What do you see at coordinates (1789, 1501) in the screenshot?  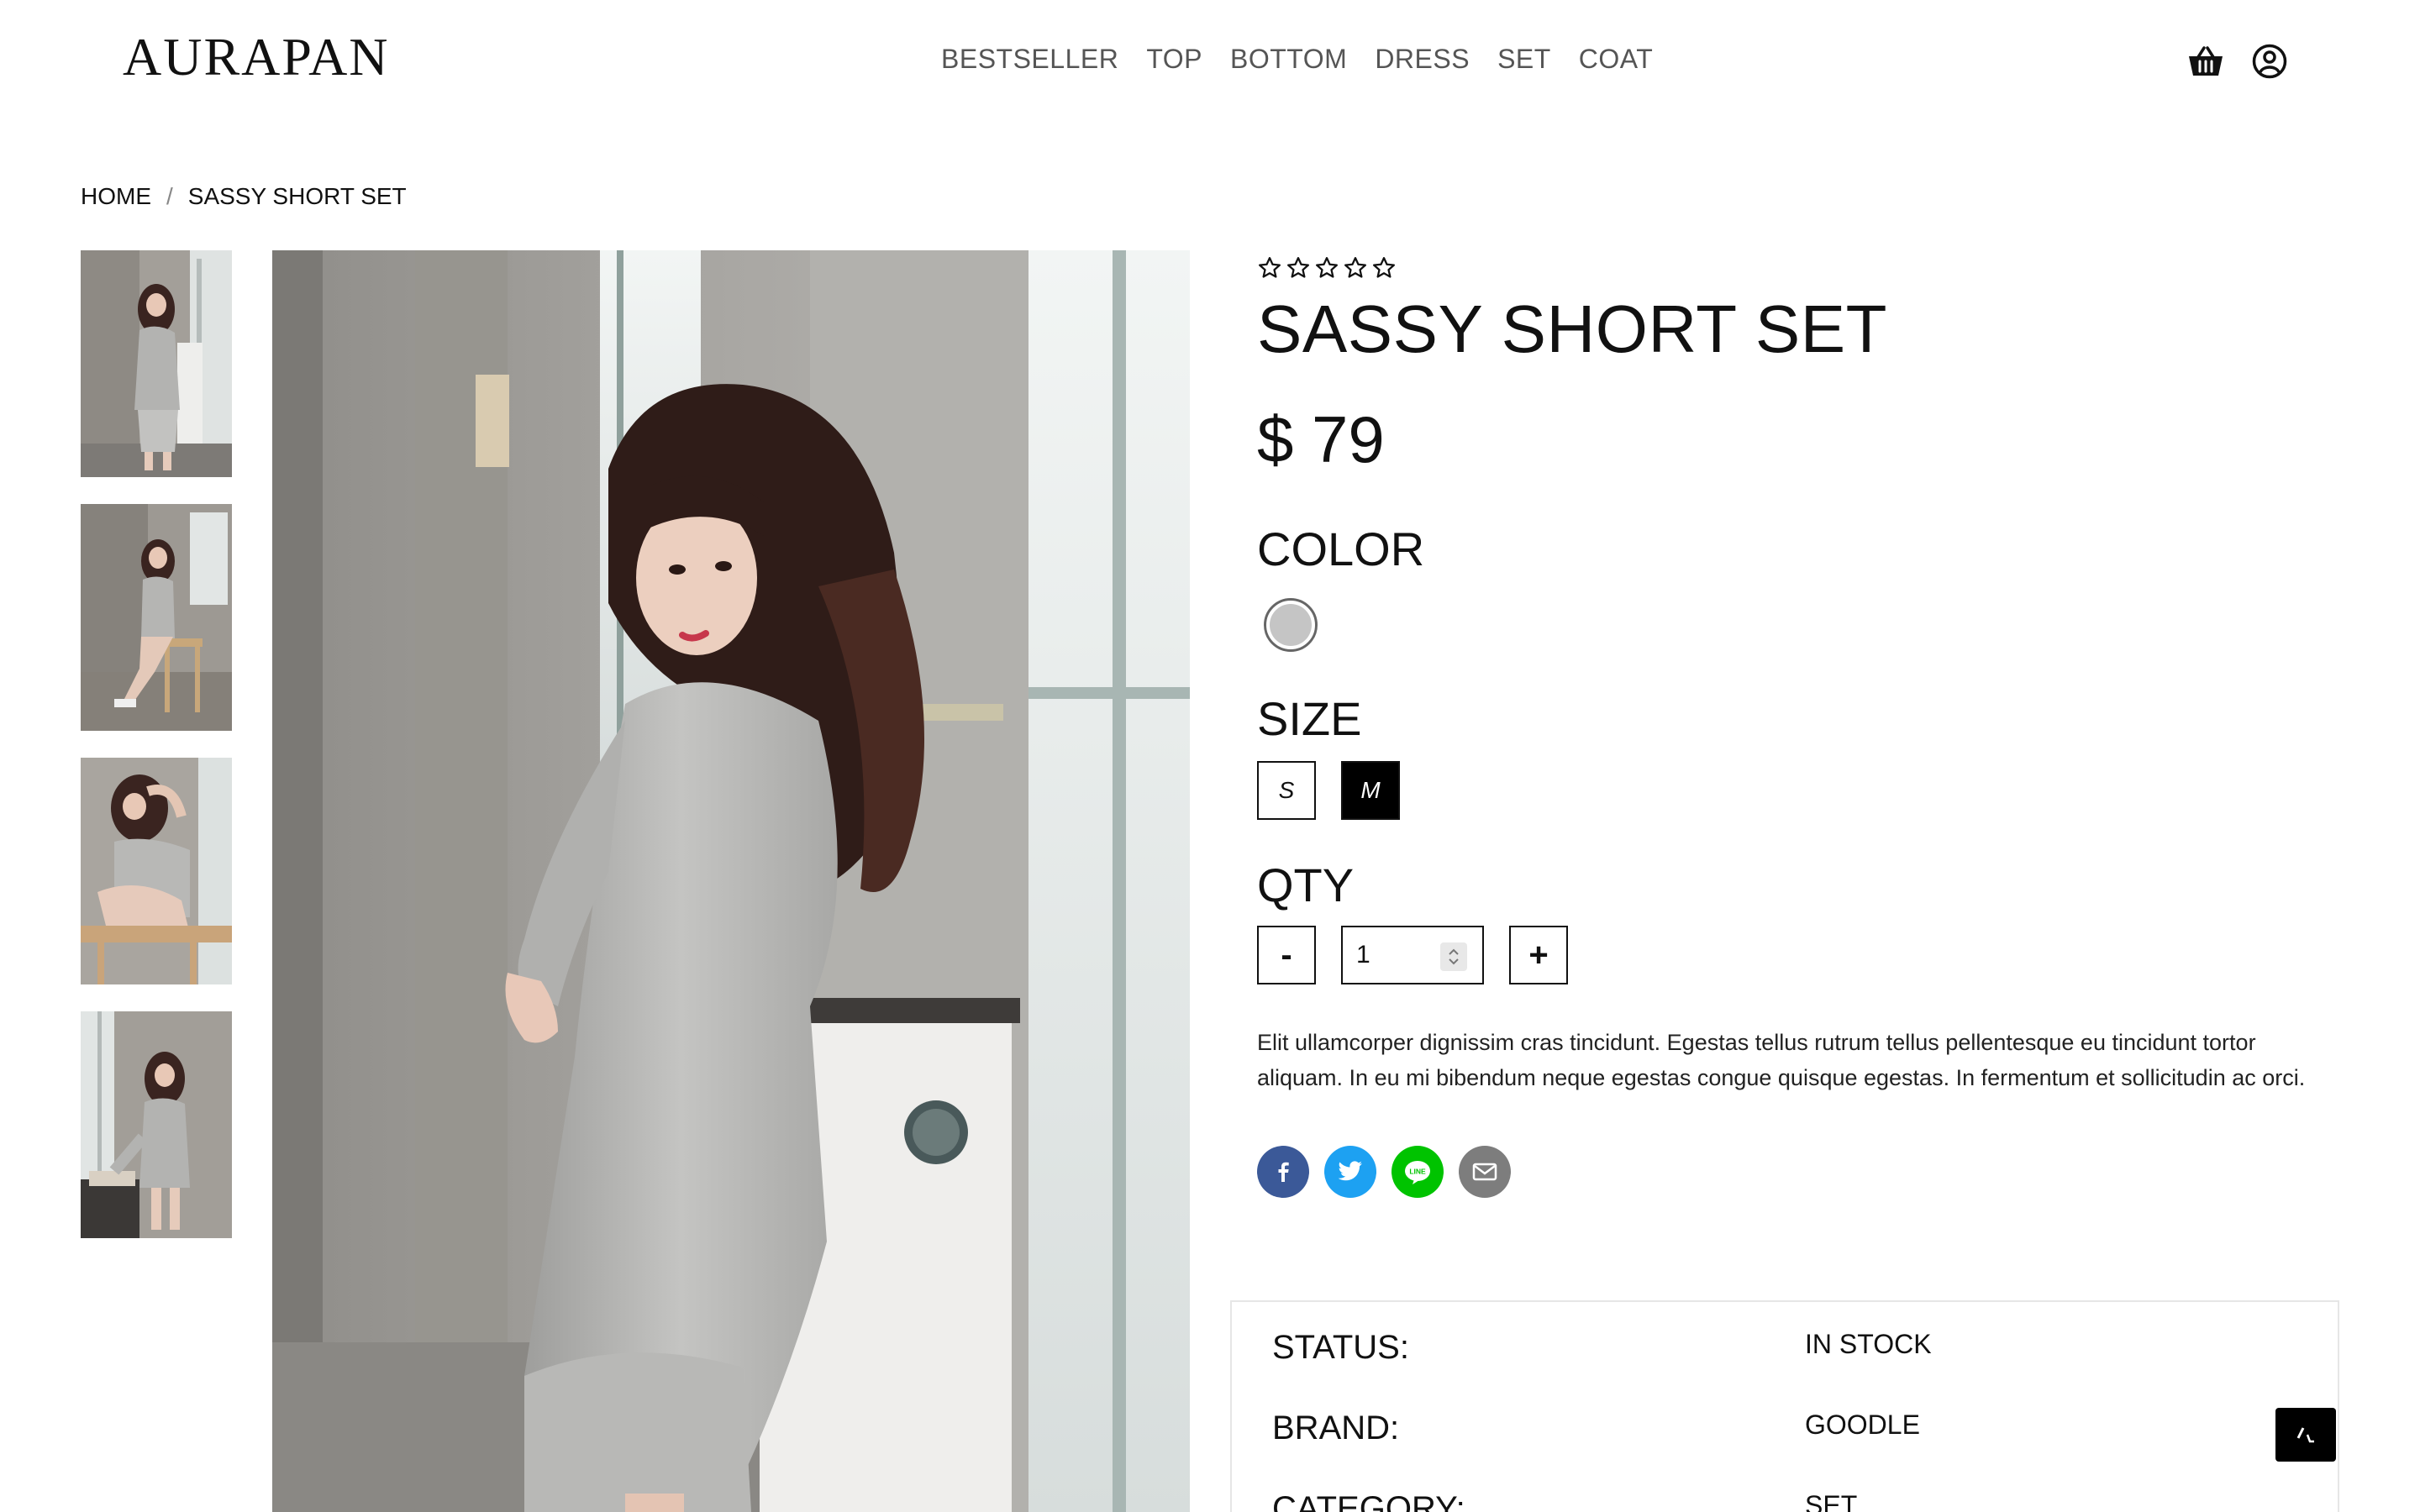 I see `details-row-category: CATEGORY: SET` at bounding box center [1789, 1501].